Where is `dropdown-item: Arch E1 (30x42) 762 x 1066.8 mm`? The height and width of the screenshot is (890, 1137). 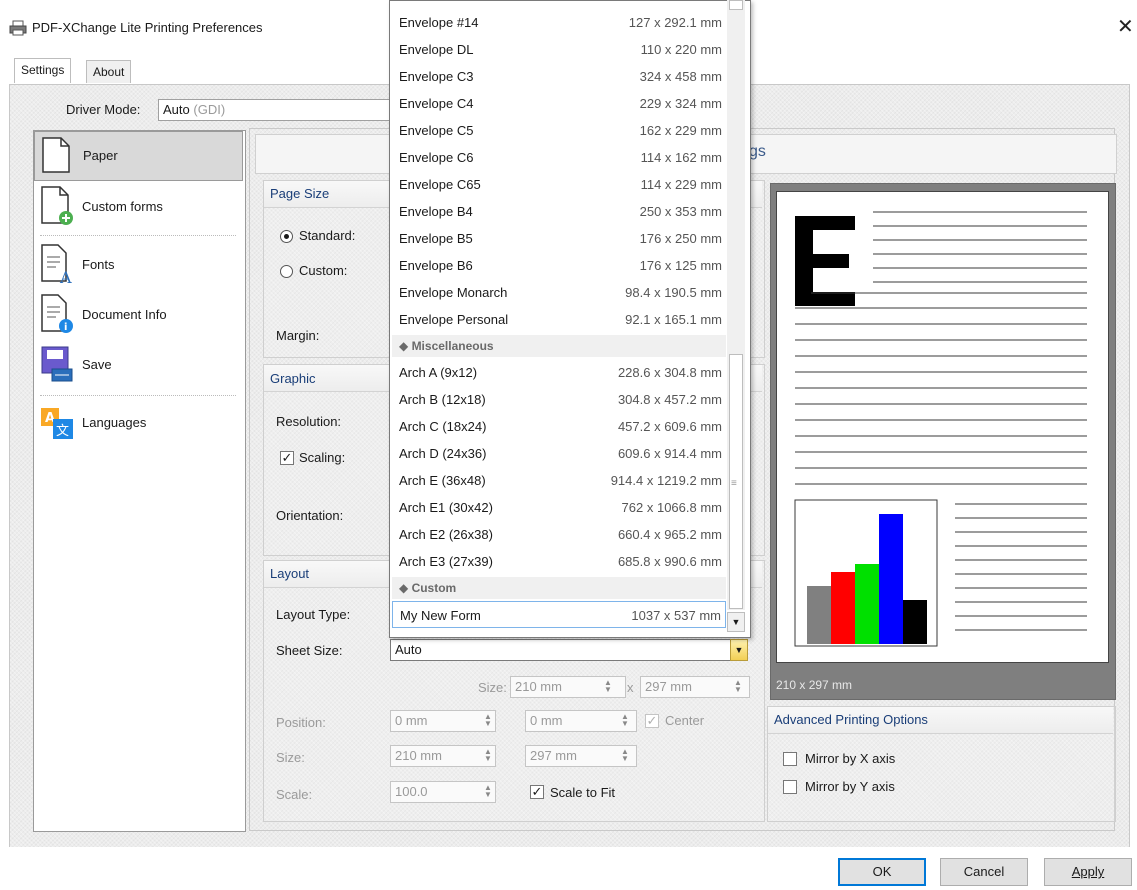
dropdown-item: Arch E1 (30x42) 762 x 1066.8 mm is located at coordinates (559, 507).